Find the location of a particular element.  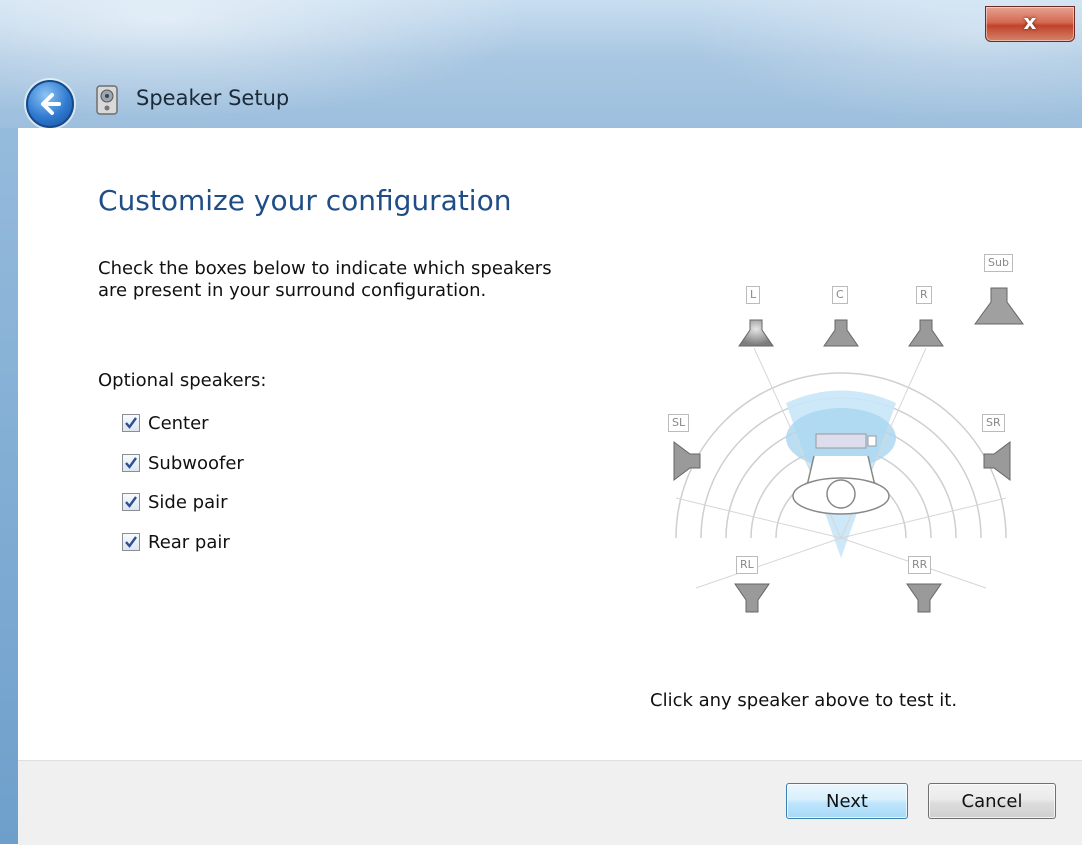

rear-pair-checkbox-row: Rear pair is located at coordinates (176, 542).